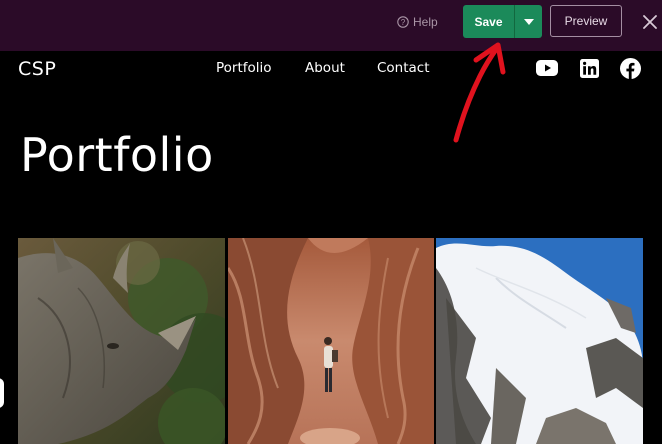 The width and height of the screenshot is (662, 444). What do you see at coordinates (117, 155) in the screenshot?
I see `page-title: Portfolio` at bounding box center [117, 155].